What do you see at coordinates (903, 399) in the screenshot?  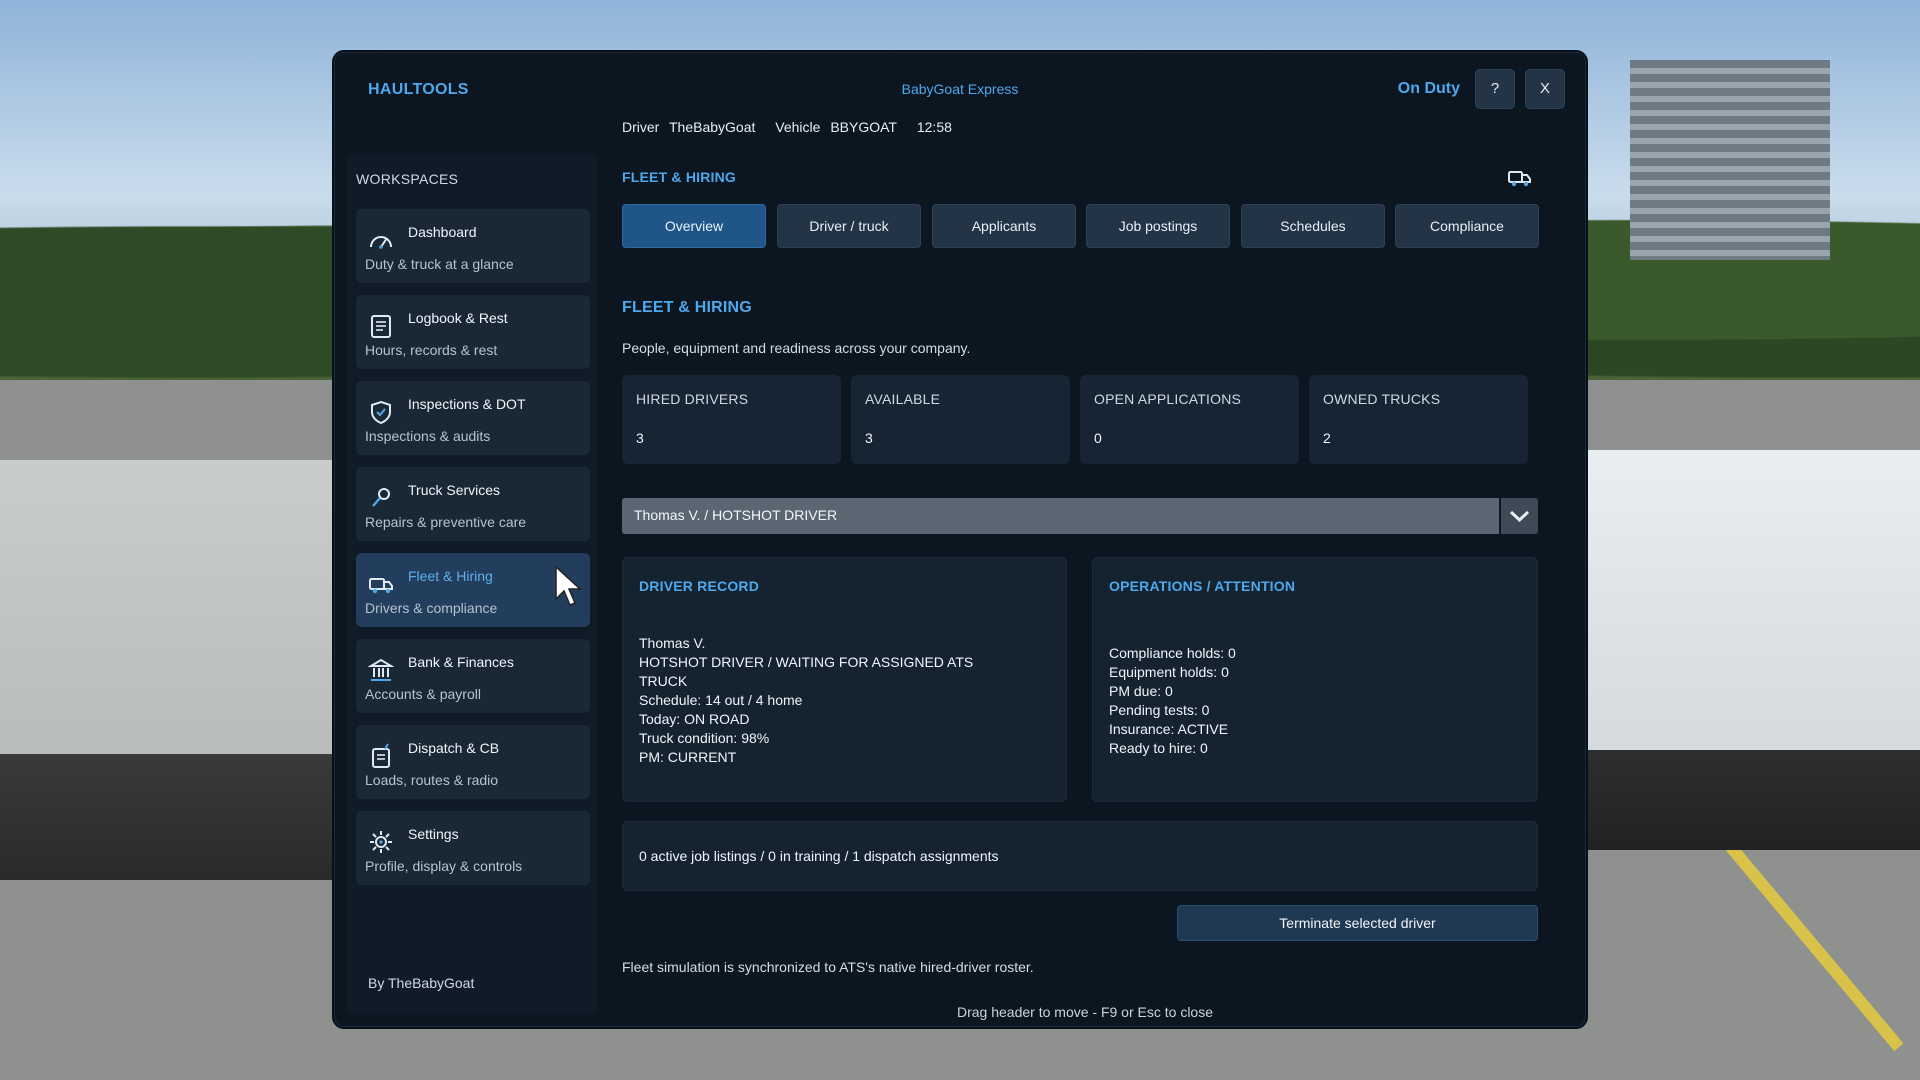 I see `stat-label: AVAILABLE` at bounding box center [903, 399].